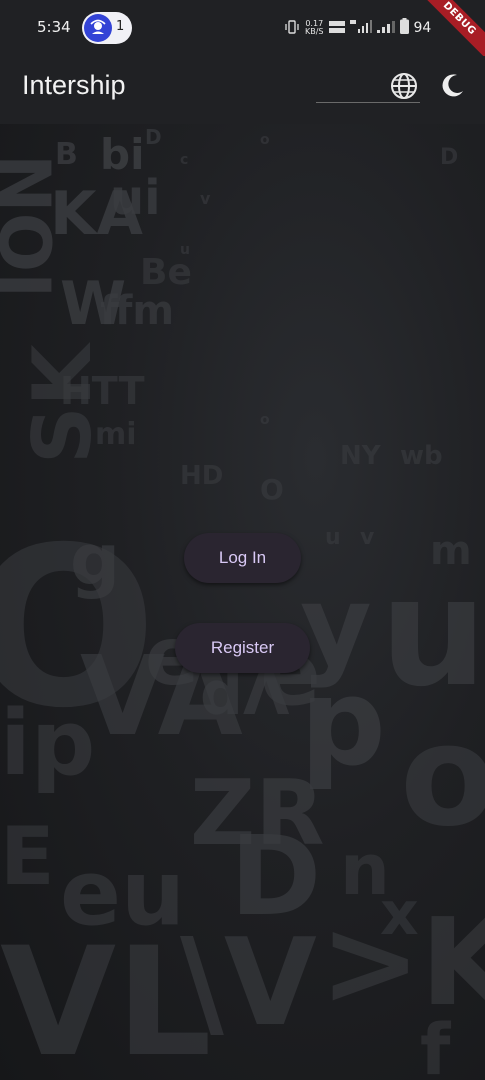  Describe the element at coordinates (242, 34) in the screenshot. I see `status-bar: 5:34 1 0.17 KB/S 94 DEBUG` at that location.